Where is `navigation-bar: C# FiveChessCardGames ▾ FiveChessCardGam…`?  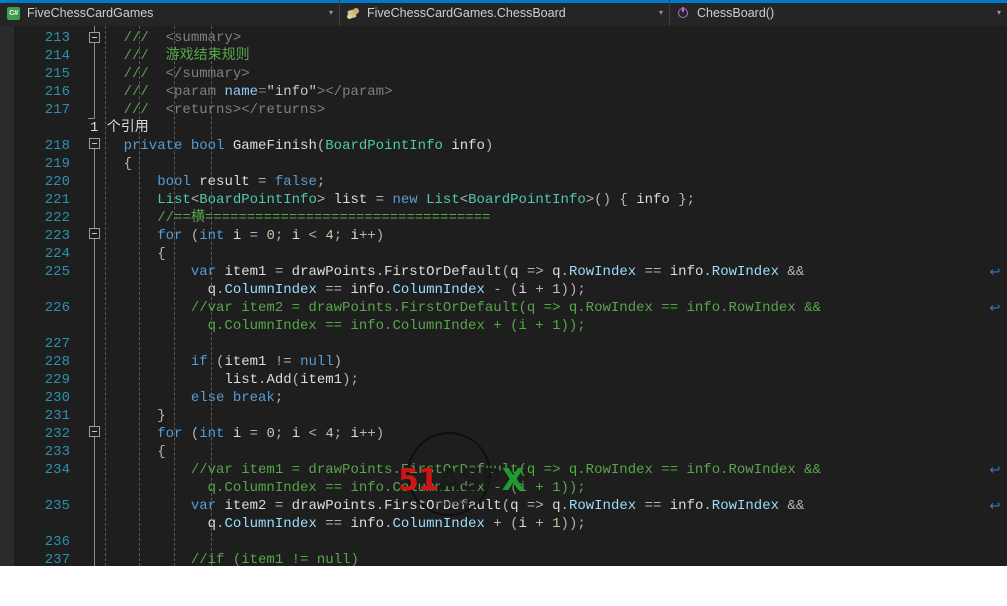
navigation-bar: C# FiveChessCardGames ▾ FiveChessCardGam… is located at coordinates (503, 13).